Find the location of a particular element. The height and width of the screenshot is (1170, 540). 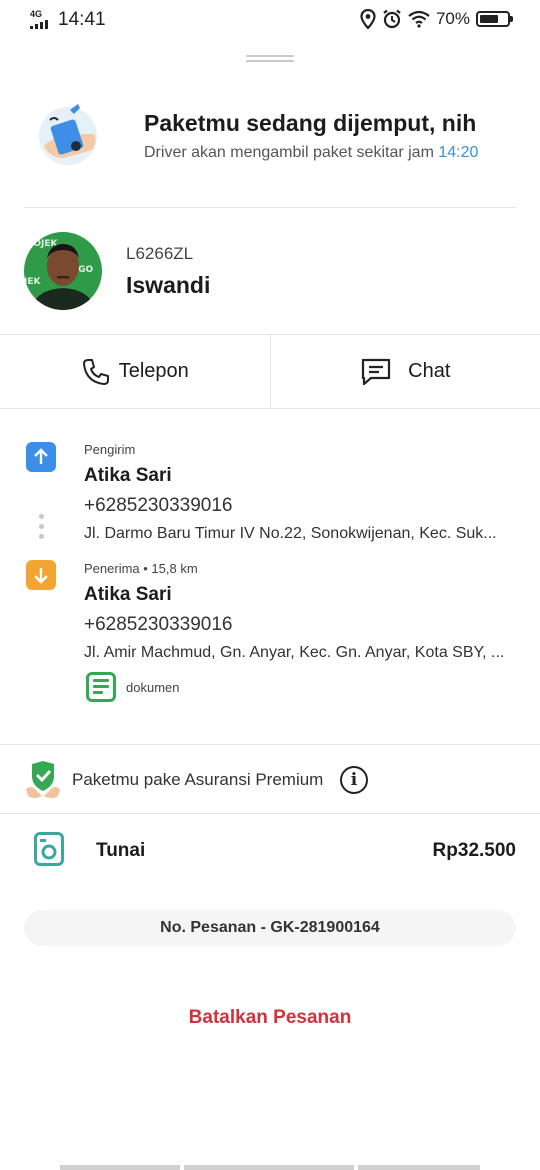

sheet-drag-handle is located at coordinates (270, 59).